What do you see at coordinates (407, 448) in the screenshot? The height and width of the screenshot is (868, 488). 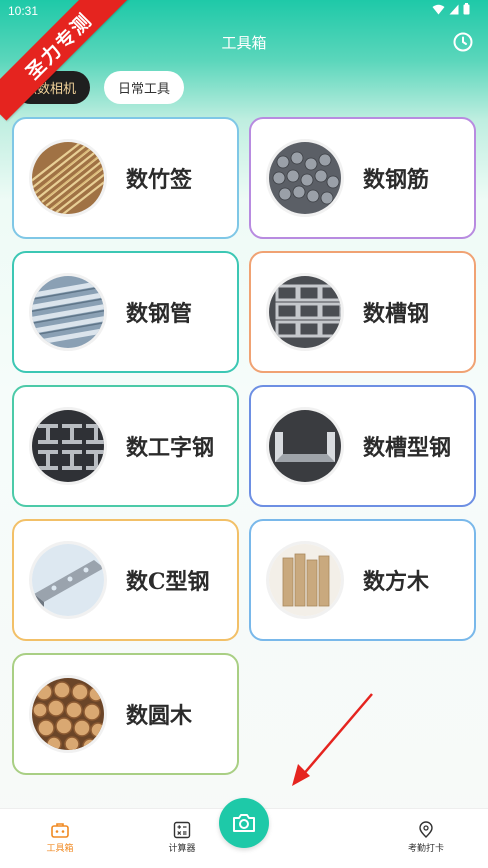 I see `tool-label: 数槽型钢` at bounding box center [407, 448].